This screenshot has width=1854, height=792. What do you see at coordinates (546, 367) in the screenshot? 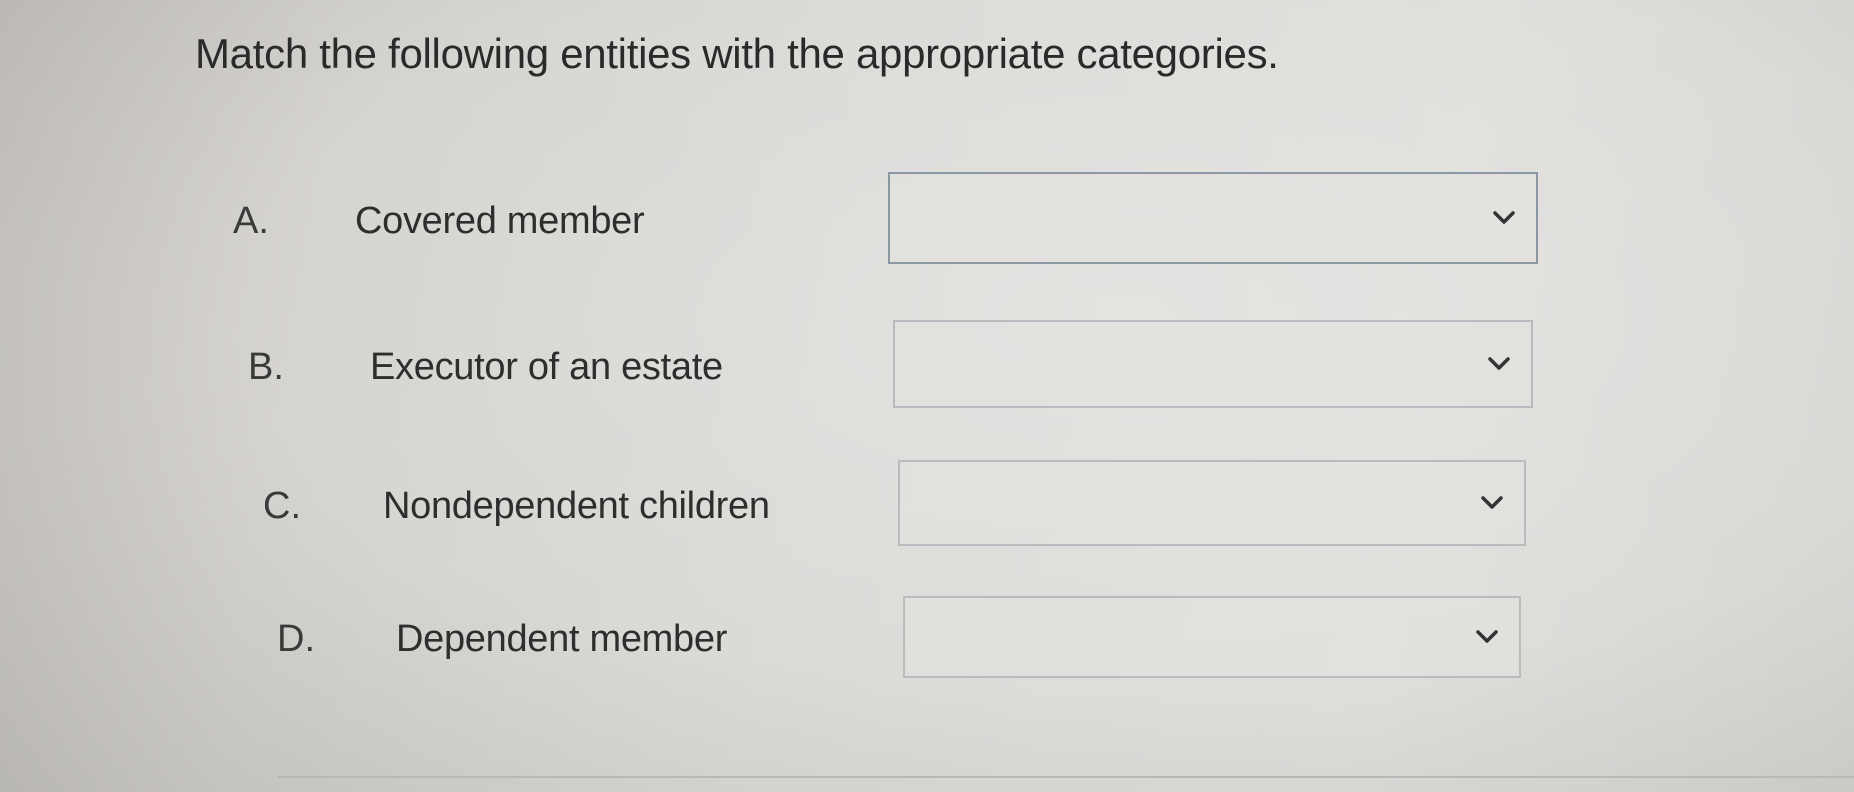
I see `entity-label: Executor of an estate` at bounding box center [546, 367].